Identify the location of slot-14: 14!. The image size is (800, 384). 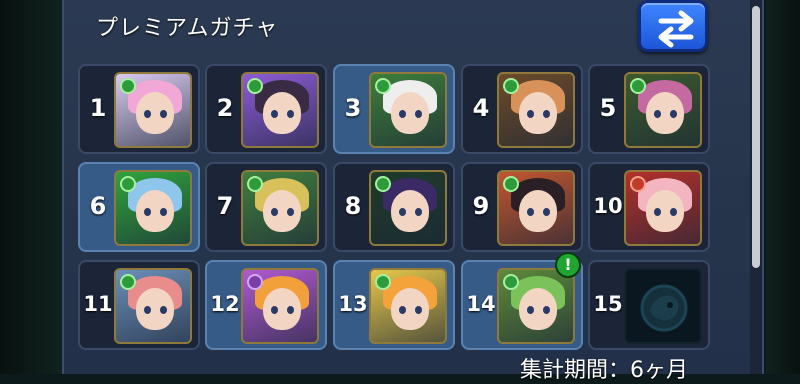
(522, 301).